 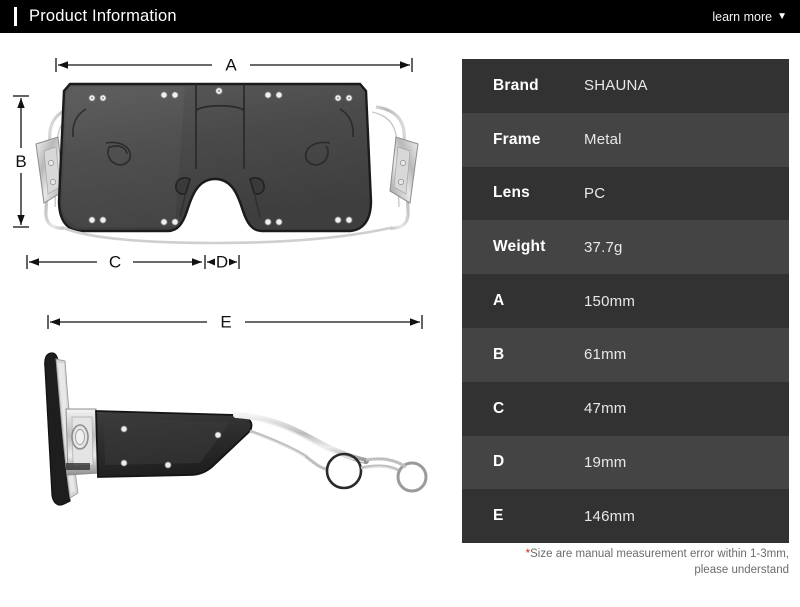 I want to click on spec-key: D, so click(x=499, y=462).